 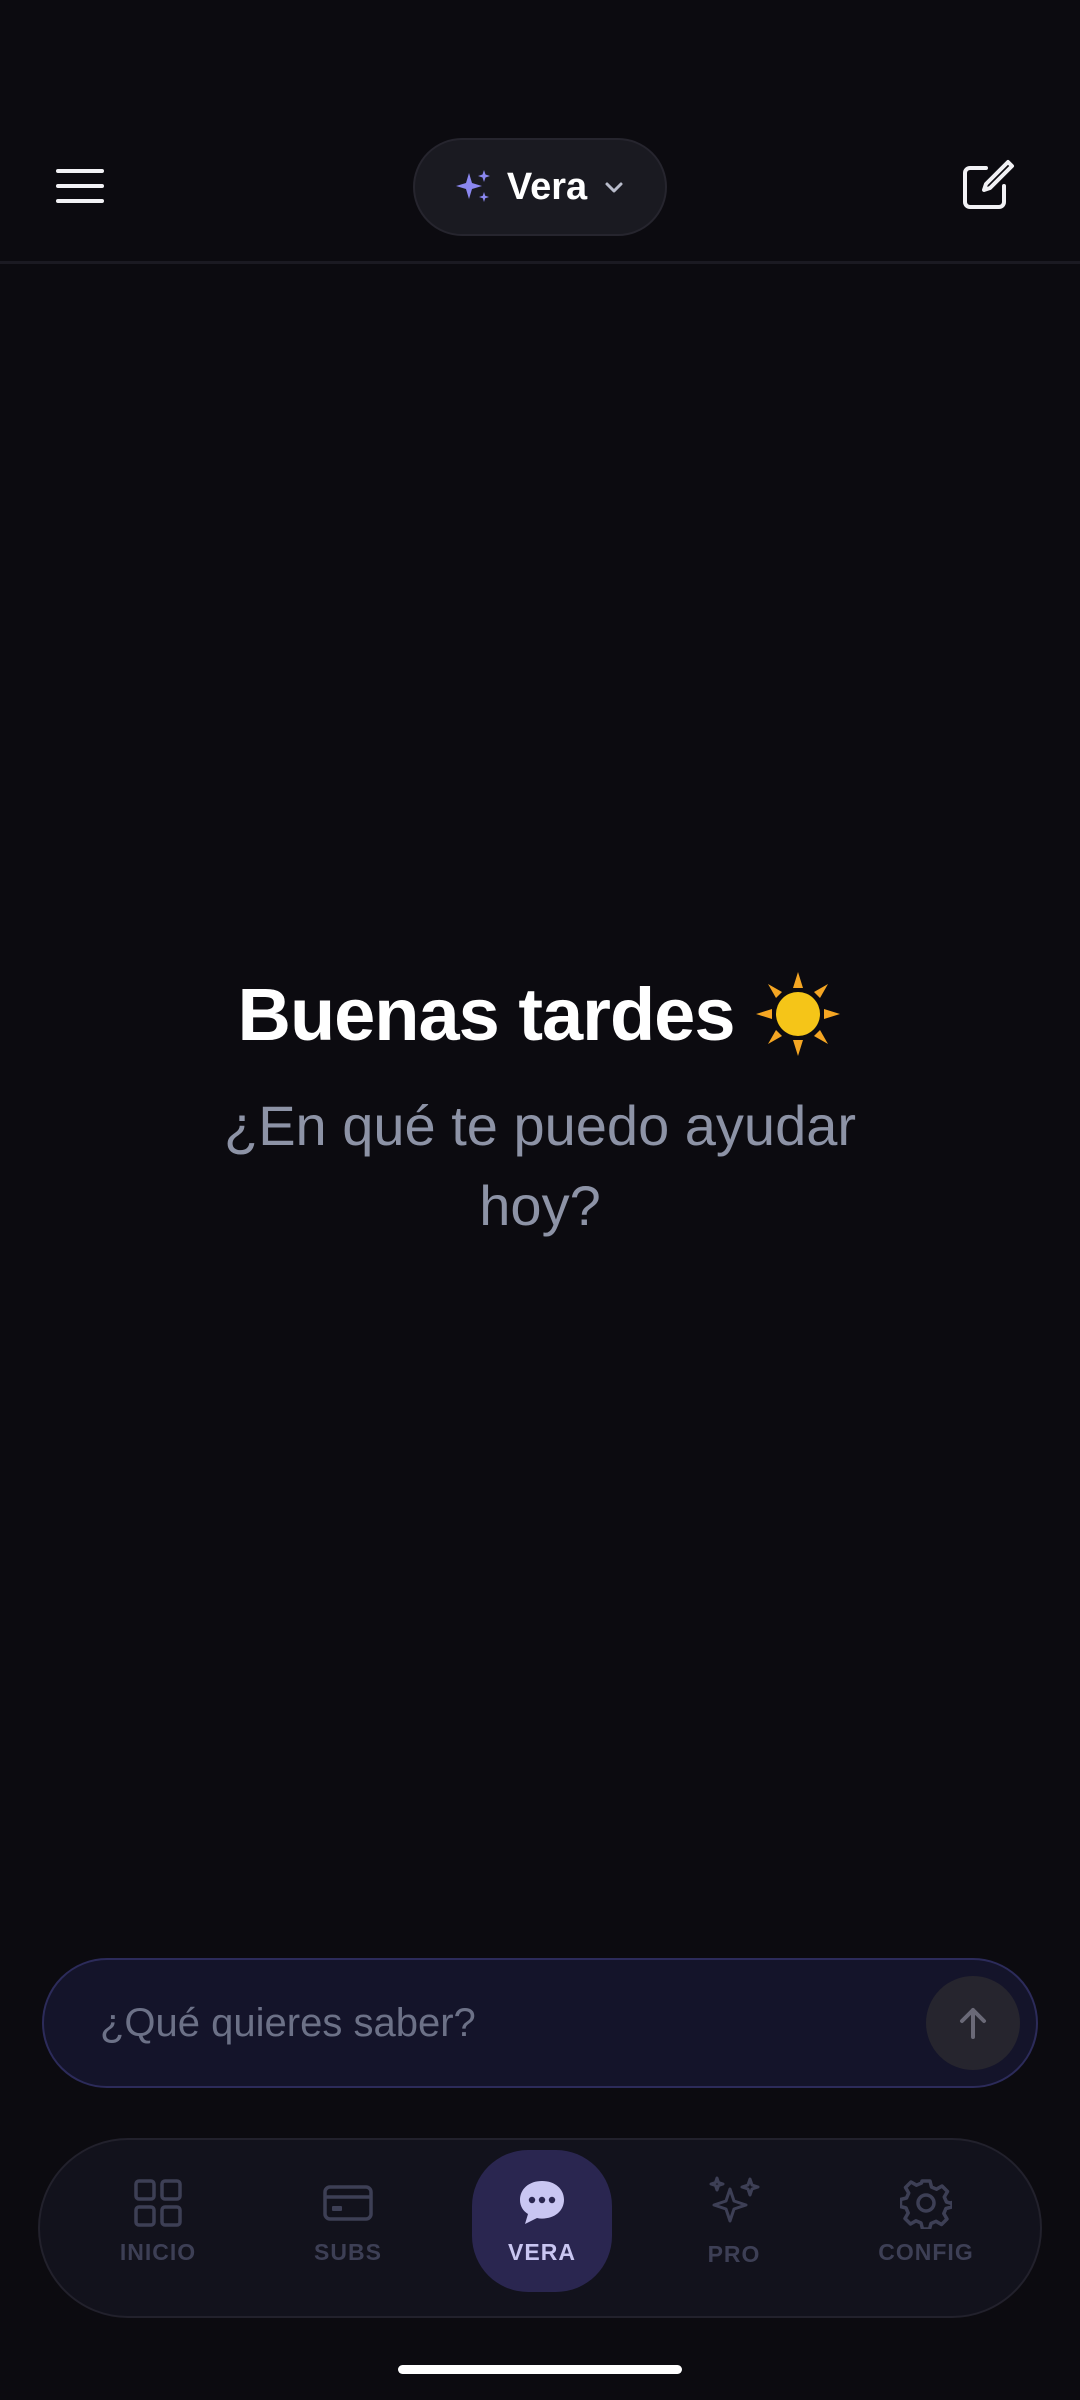 I want to click on nav-label-config: CONFIG, so click(x=926, y=2251).